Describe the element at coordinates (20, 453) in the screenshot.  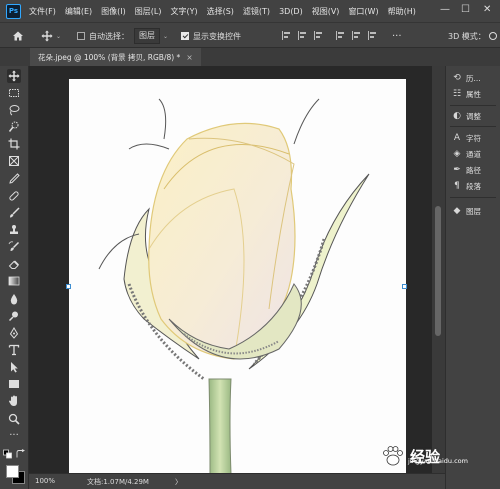
I see `swap-colors-icon` at that location.